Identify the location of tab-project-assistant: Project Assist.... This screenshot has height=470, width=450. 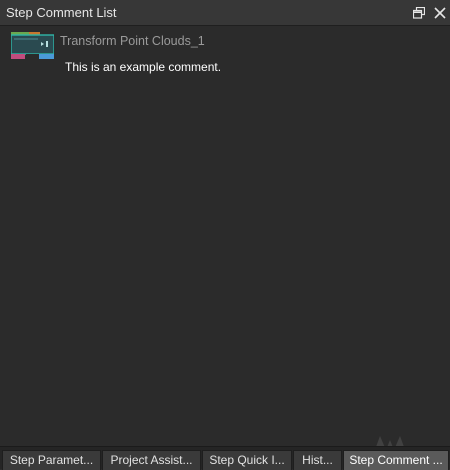
(151, 460).